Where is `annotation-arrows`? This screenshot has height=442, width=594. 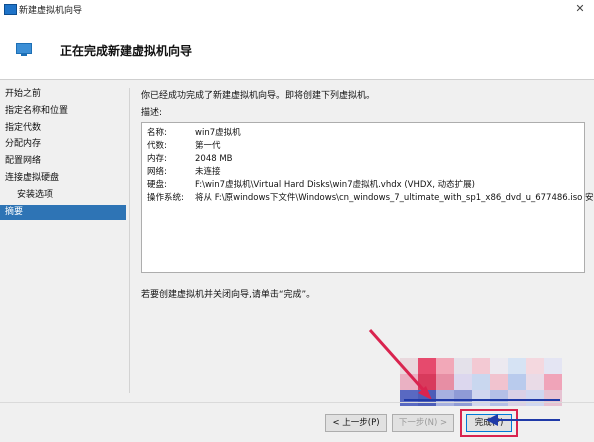
annotation-arrows is located at coordinates (464, 377).